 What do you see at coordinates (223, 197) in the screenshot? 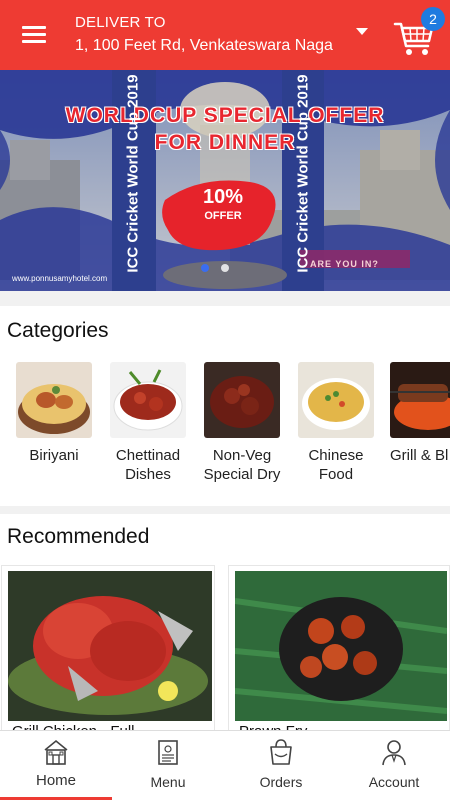
I see `banner-offer-percent: 10%` at bounding box center [223, 197].